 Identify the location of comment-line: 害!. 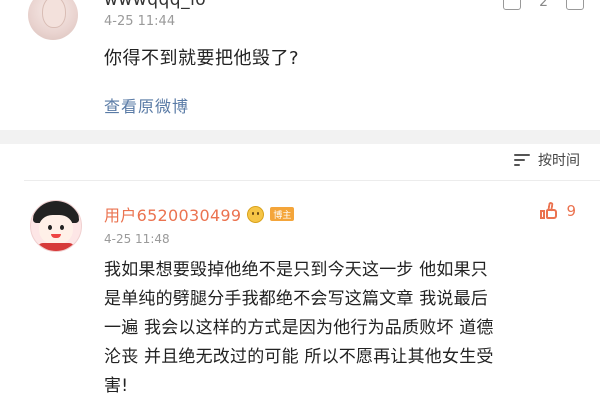
(116, 386).